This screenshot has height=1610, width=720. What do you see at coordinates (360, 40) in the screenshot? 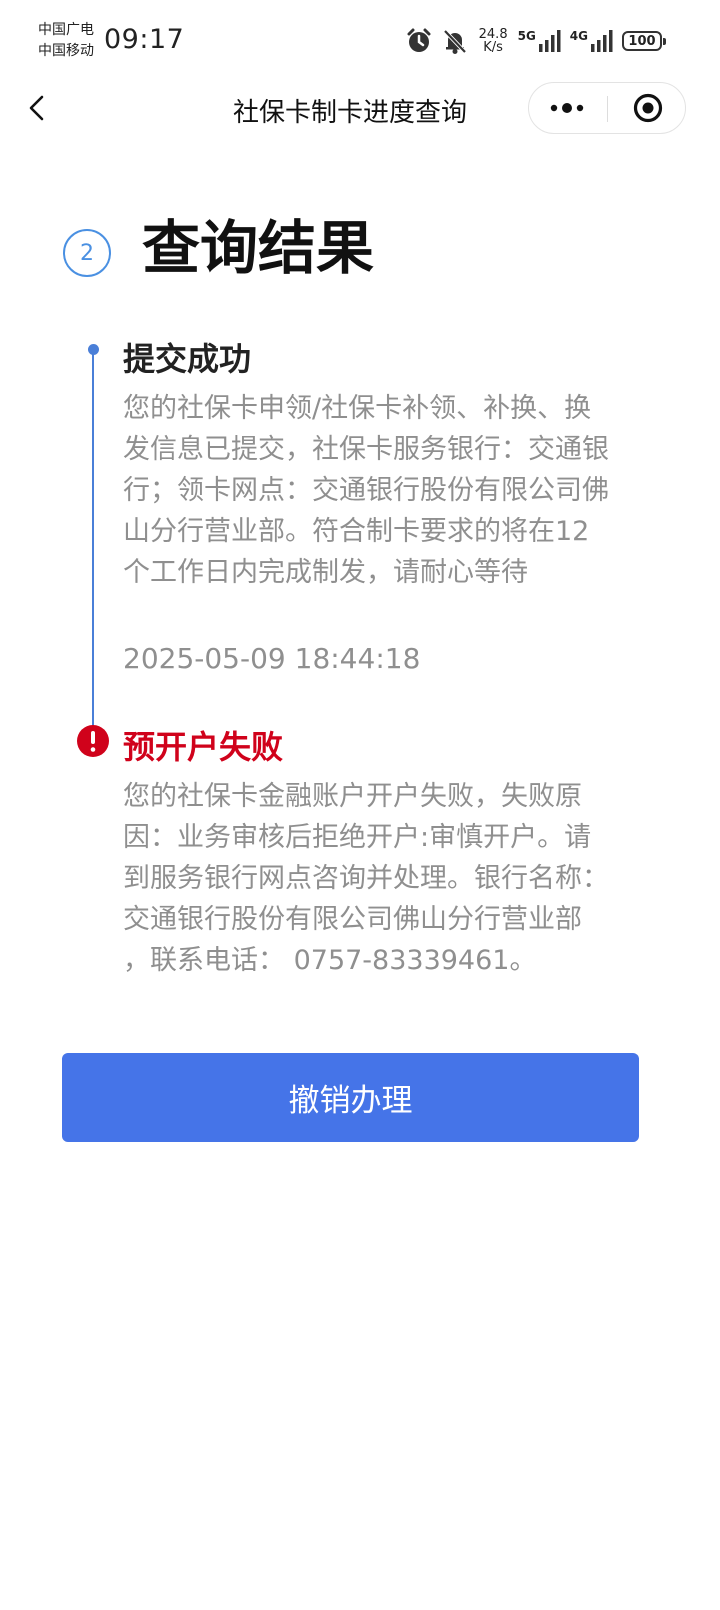
I see `status-bar: 中国广电 中国移动 09:17 24.8 K/s 5G 4G 100` at bounding box center [360, 40].